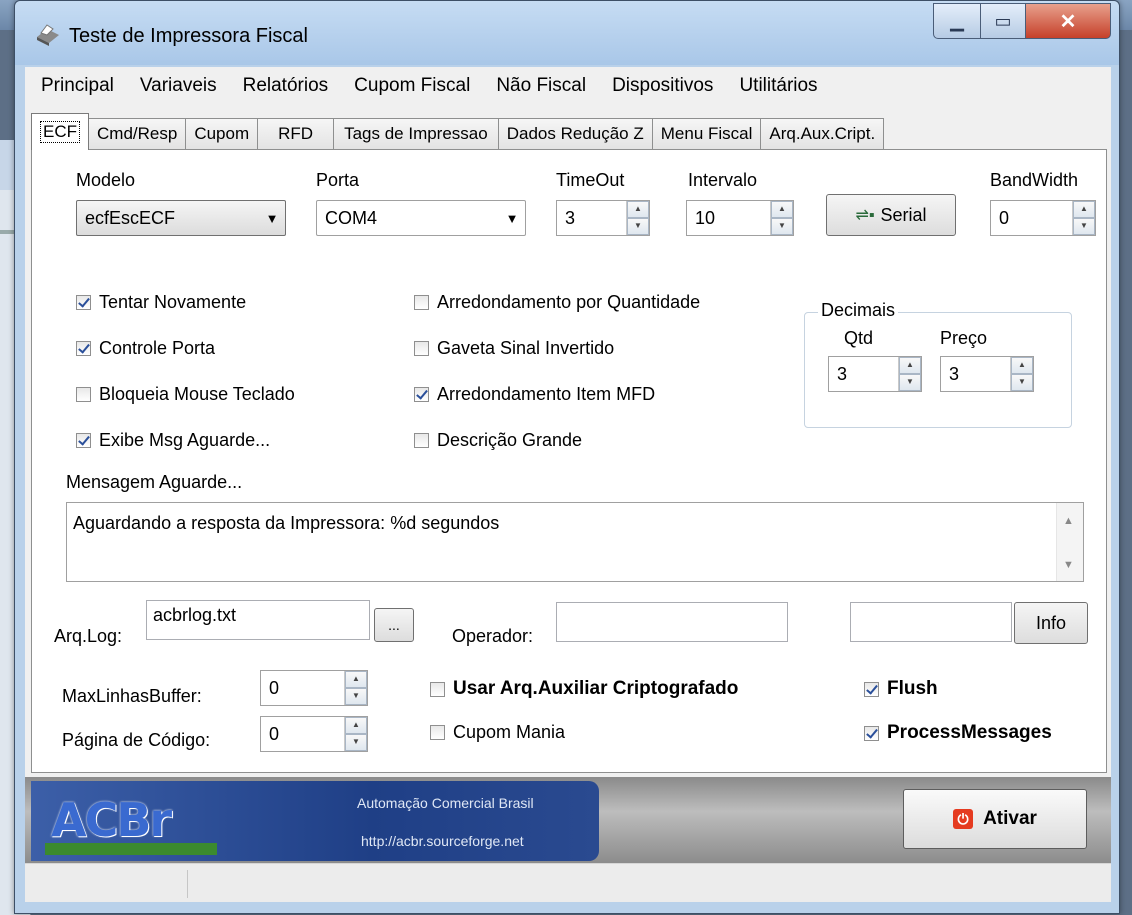 The height and width of the screenshot is (915, 1132). What do you see at coordinates (510, 440) in the screenshot?
I see `checkbox-label: Descrição Grande` at bounding box center [510, 440].